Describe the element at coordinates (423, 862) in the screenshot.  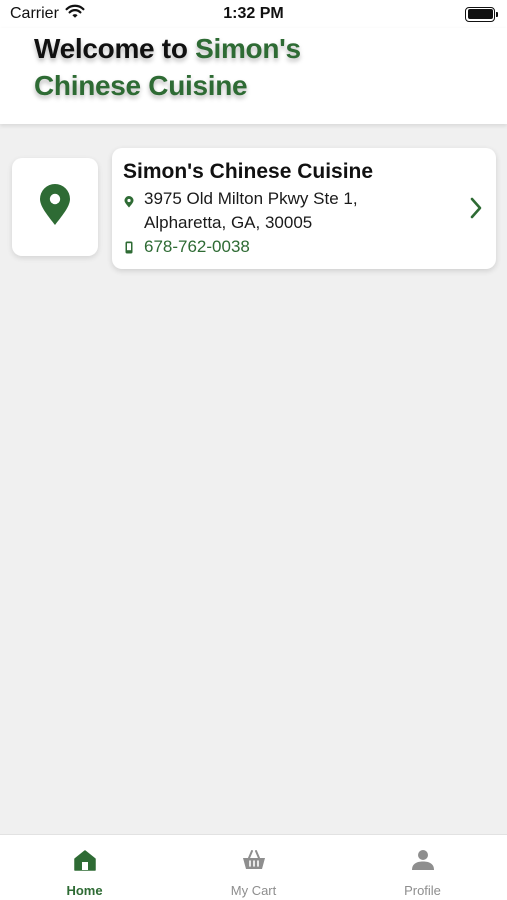
I see `person-icon` at that location.